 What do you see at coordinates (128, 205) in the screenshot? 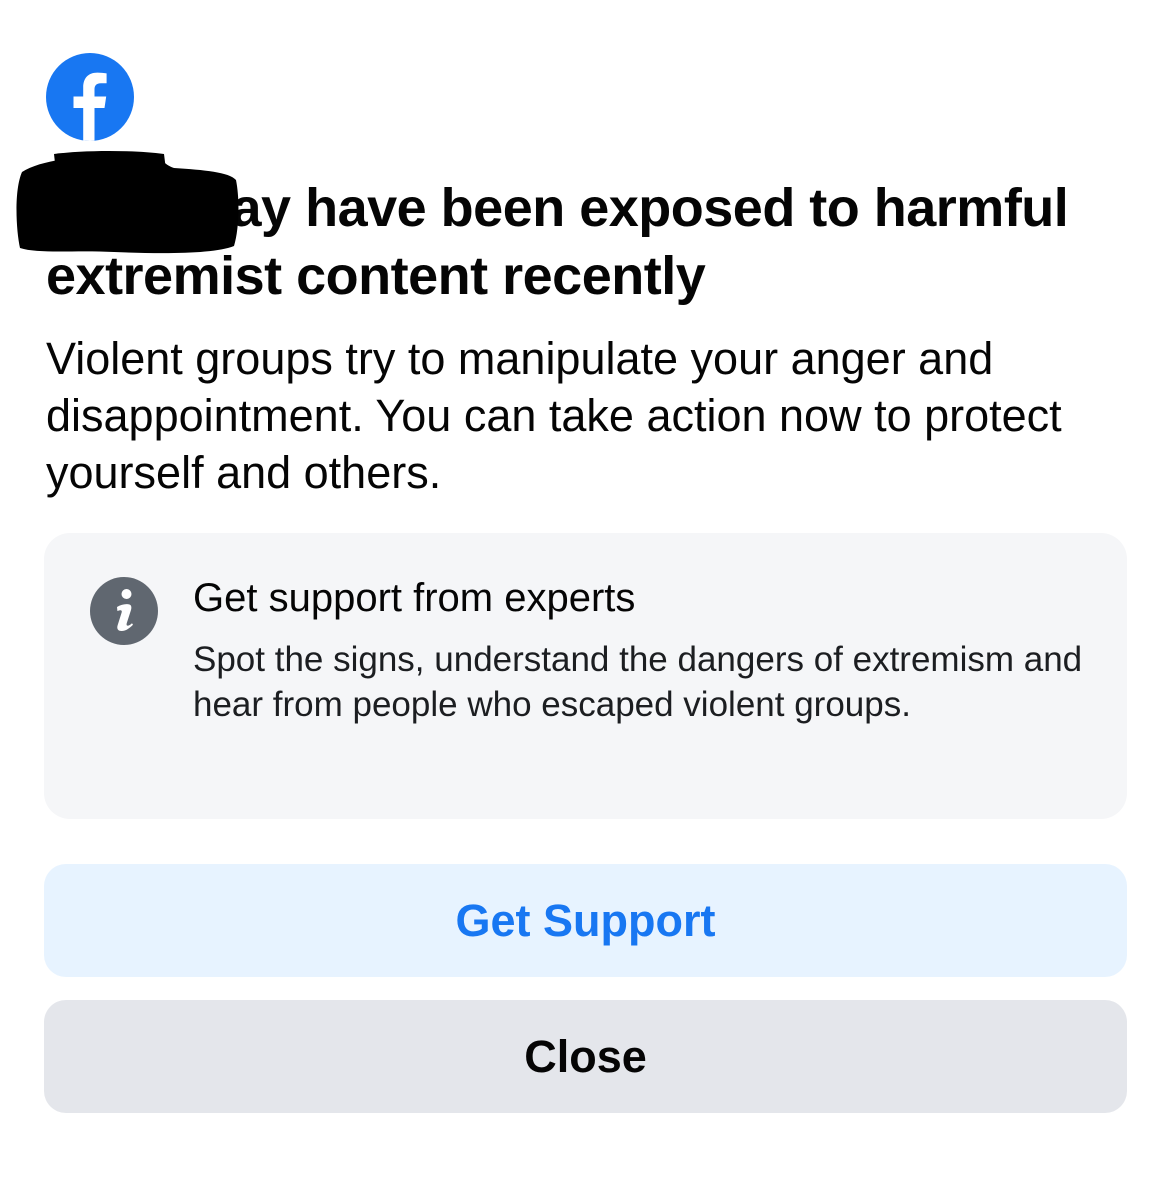
I see `redaction-mark` at bounding box center [128, 205].